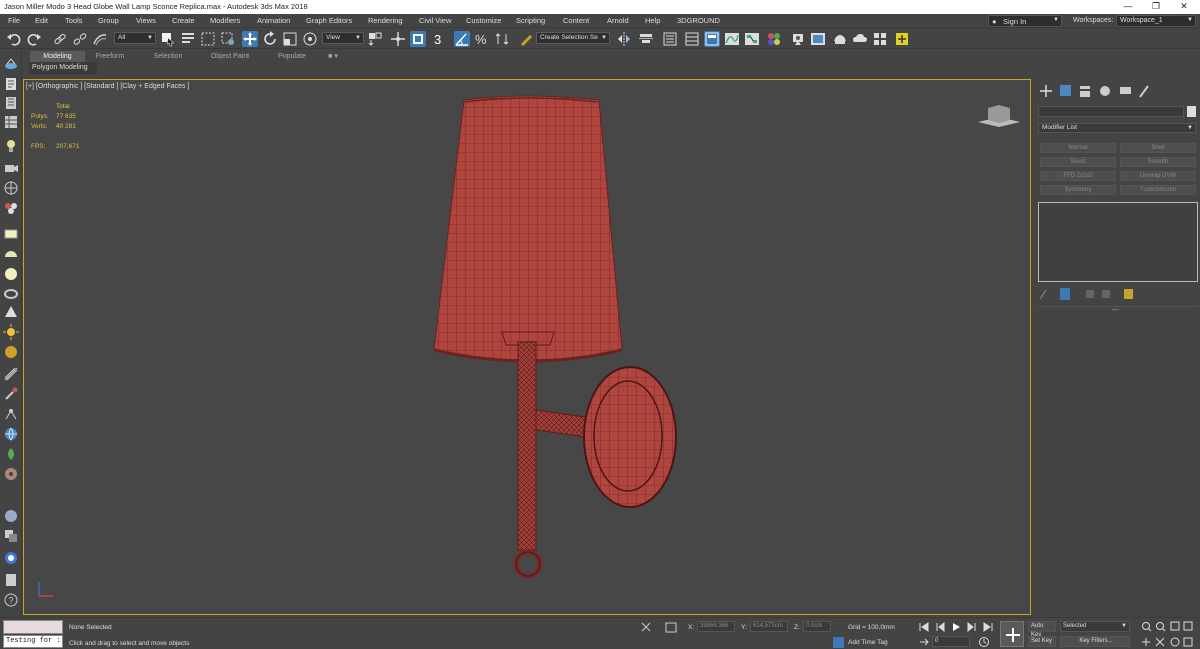  I want to click on z-coordinate-field: 0,0cm, so click(817, 626).